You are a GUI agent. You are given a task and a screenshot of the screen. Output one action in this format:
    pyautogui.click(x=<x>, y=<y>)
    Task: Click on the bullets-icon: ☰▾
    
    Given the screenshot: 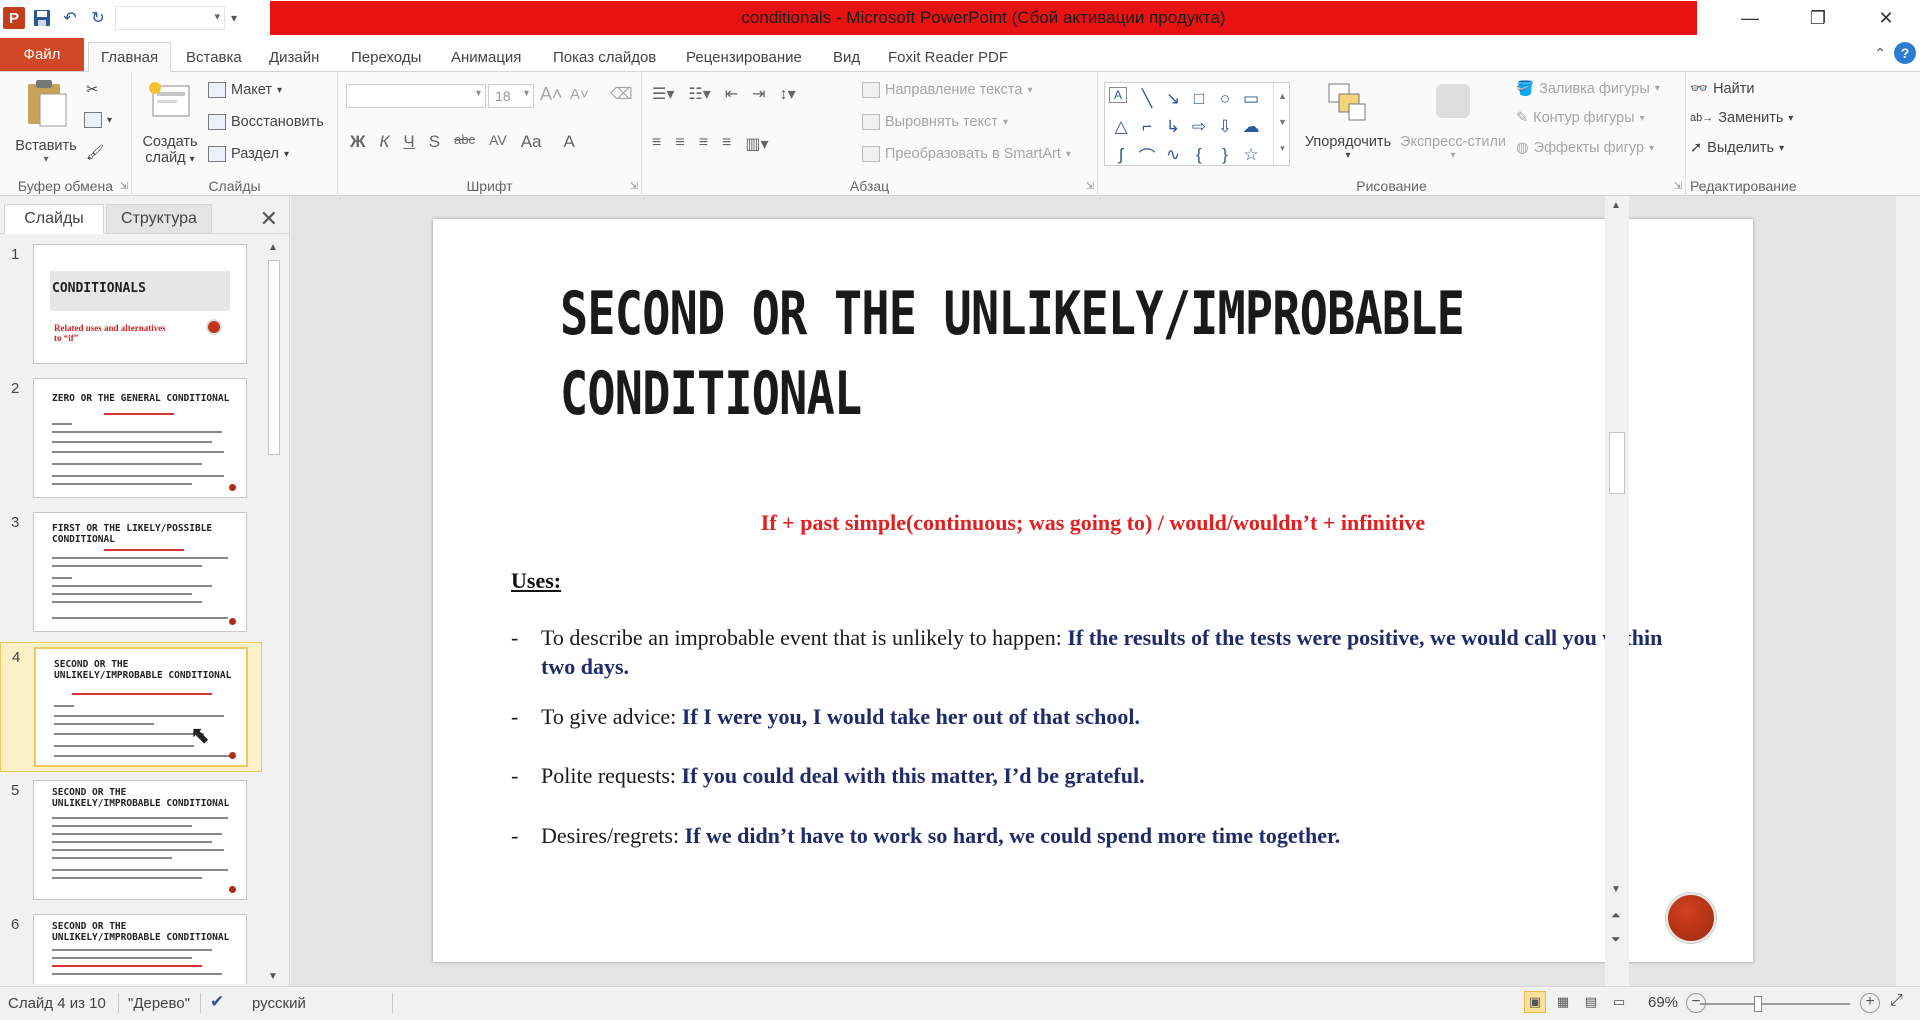 What is the action you would take?
    pyautogui.click(x=663, y=94)
    